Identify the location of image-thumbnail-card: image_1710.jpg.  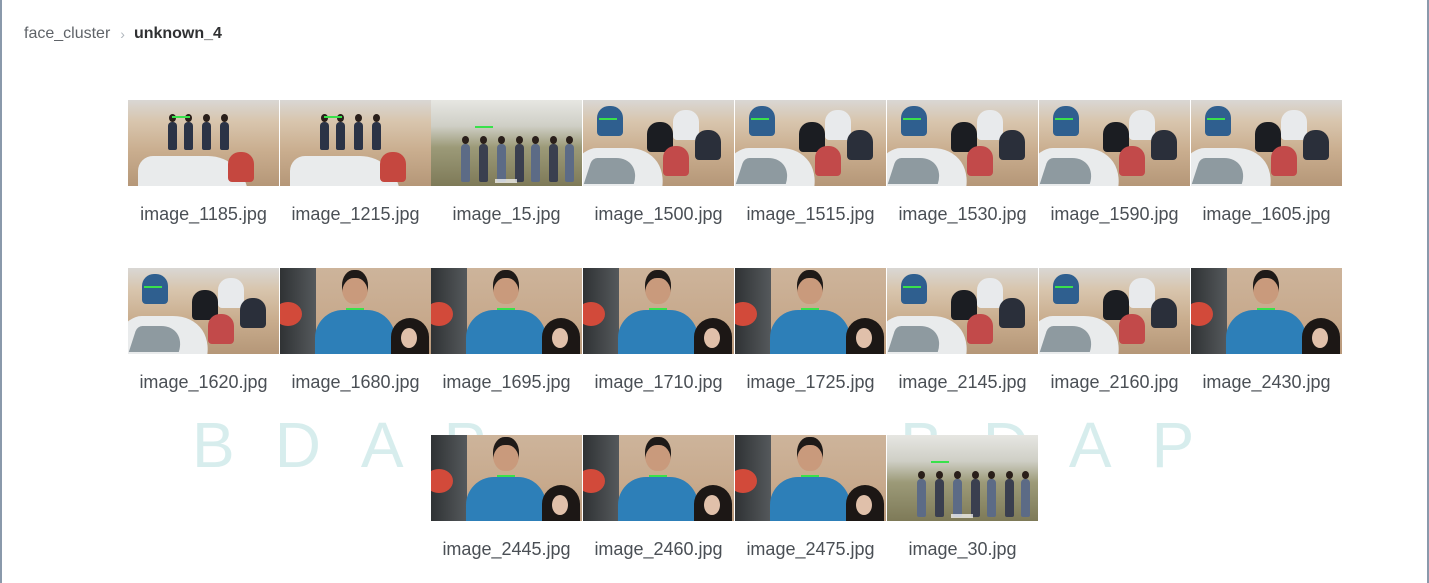
(658, 330).